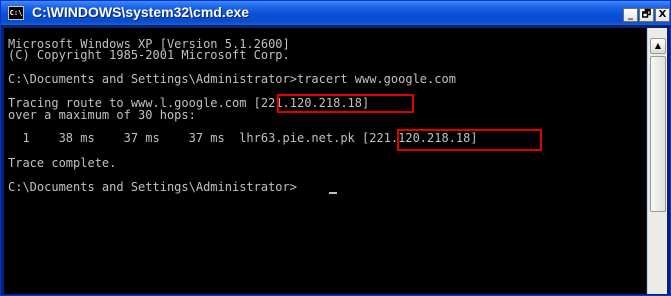 This screenshot has height=296, width=671. What do you see at coordinates (630, 15) in the screenshot?
I see `minimize-button: _` at bounding box center [630, 15].